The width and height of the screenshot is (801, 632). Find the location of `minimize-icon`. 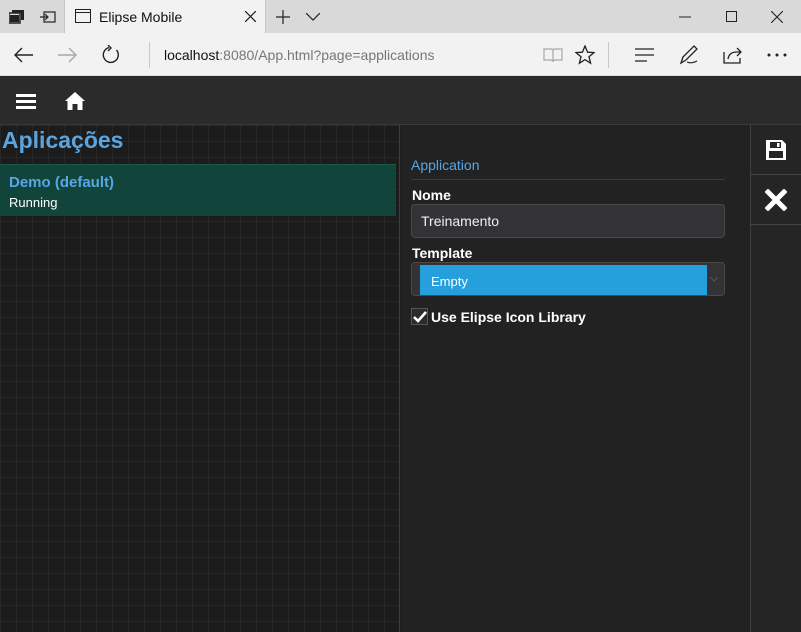

minimize-icon is located at coordinates (685, 16).